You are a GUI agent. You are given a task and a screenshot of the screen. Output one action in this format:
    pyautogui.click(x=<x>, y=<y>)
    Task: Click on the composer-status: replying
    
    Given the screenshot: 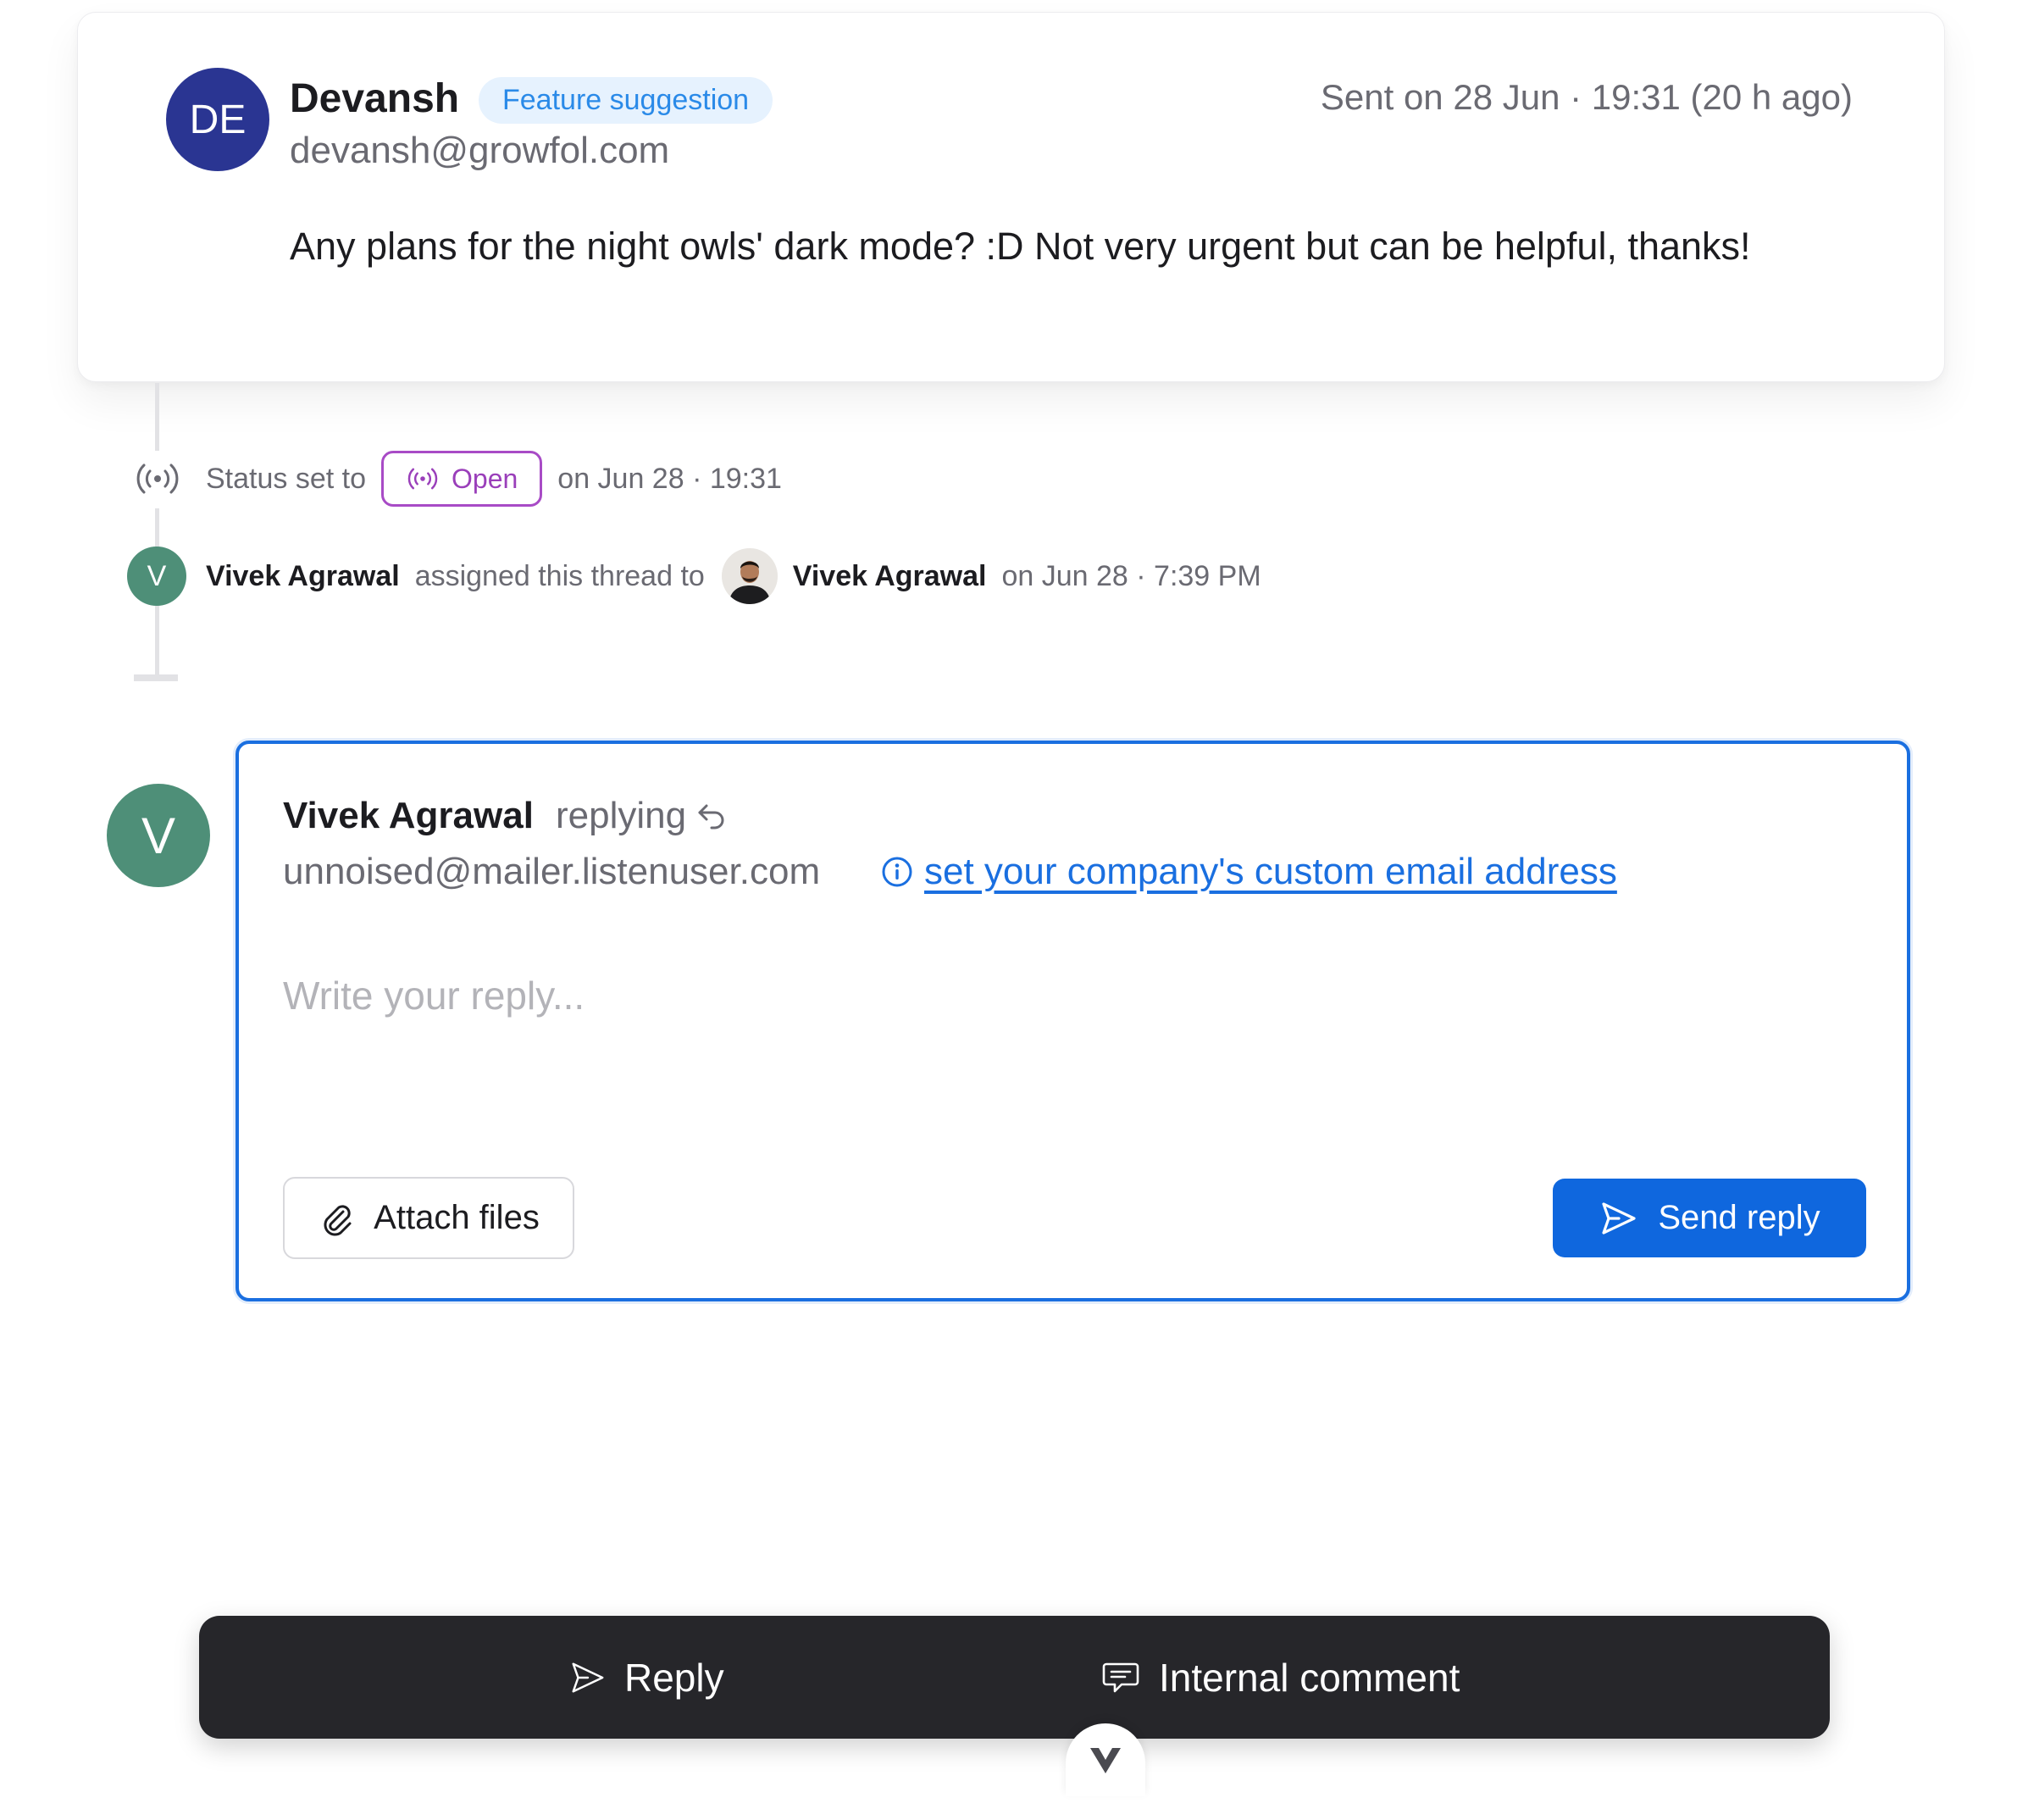 What is the action you would take?
    pyautogui.click(x=642, y=816)
    